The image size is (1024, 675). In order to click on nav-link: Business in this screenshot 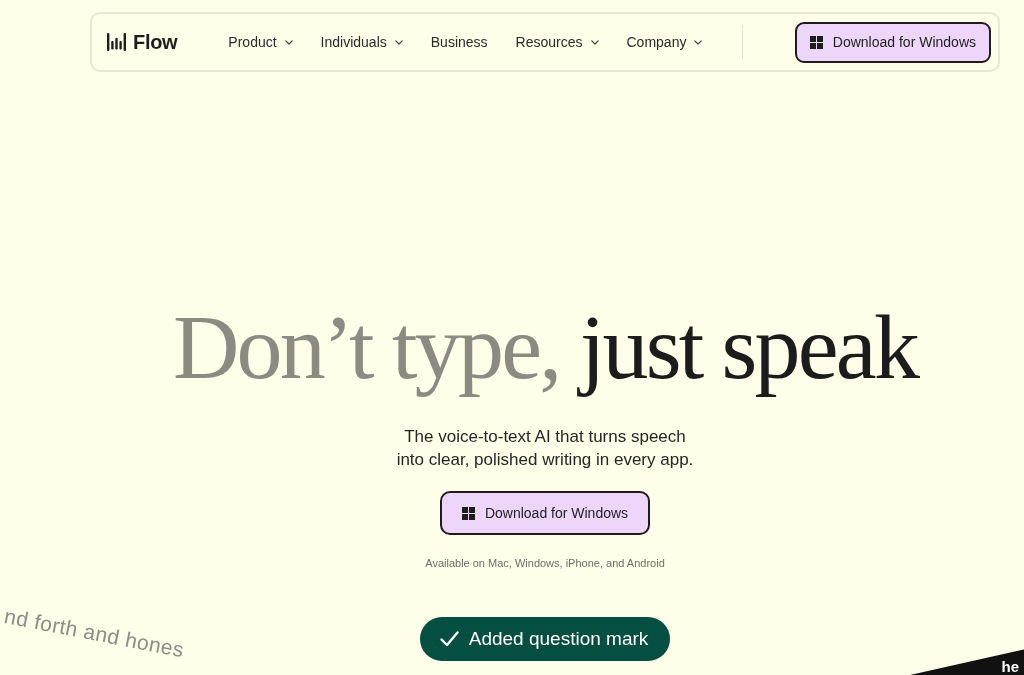, I will do `click(459, 42)`.